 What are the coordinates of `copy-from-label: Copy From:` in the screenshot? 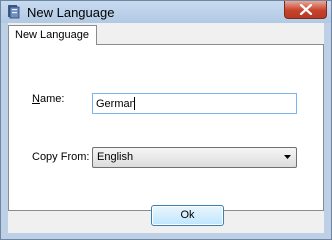 It's located at (61, 157).